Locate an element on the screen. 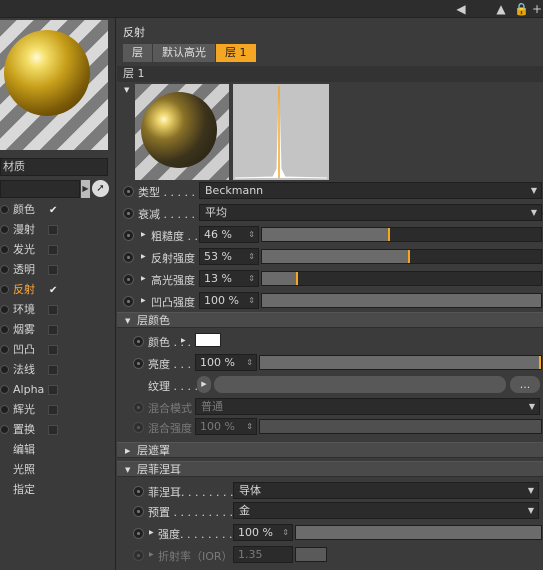 This screenshot has width=543, height=570. ior-input: 1.35 is located at coordinates (263, 554).